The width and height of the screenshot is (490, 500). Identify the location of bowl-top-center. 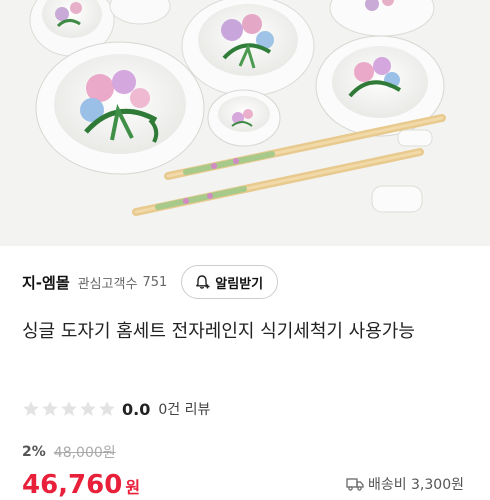
(248, 48).